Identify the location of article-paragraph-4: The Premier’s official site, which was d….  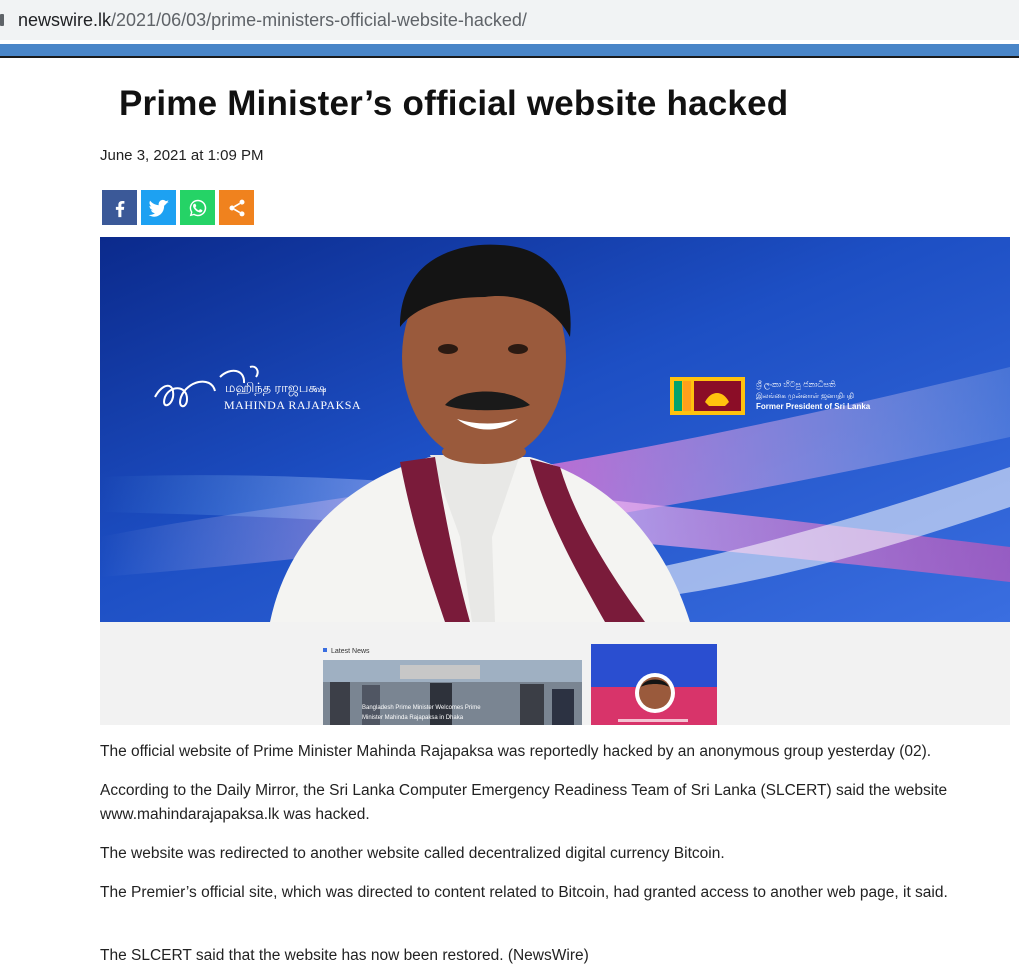
(524, 892).